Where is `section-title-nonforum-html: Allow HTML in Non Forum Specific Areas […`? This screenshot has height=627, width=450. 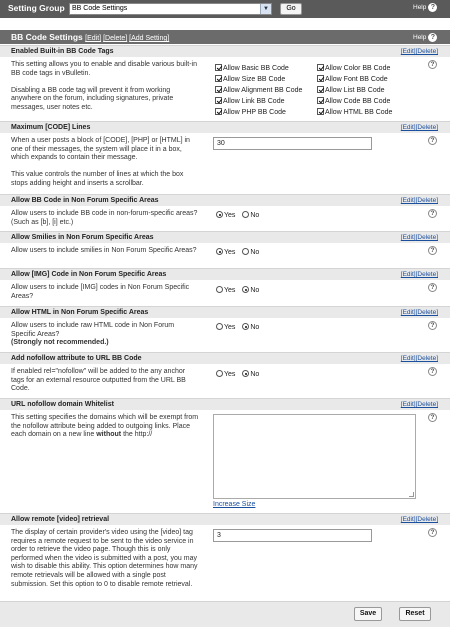
section-title-nonforum-html: Allow HTML in Non Forum Specific Areas [… is located at coordinates (225, 312).